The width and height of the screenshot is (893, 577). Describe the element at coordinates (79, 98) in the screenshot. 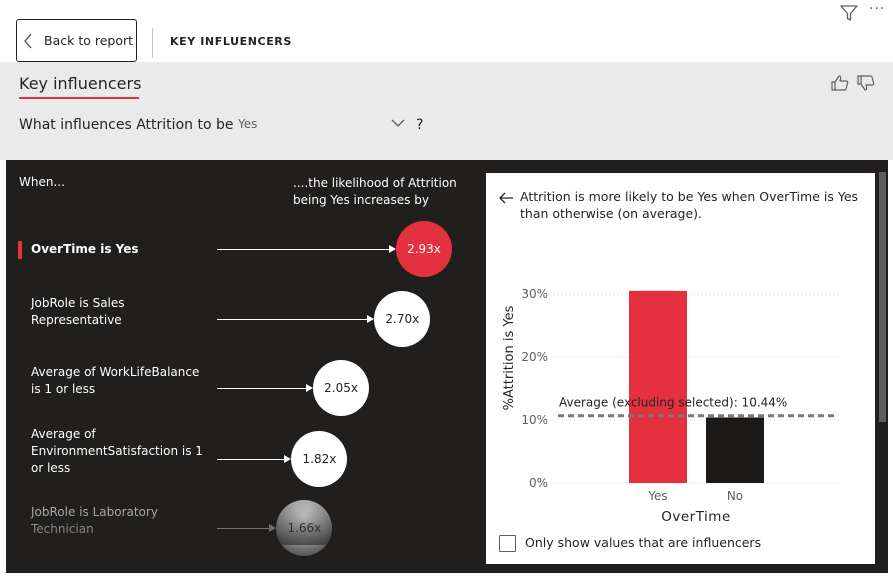

I see `active-tab-underline` at that location.